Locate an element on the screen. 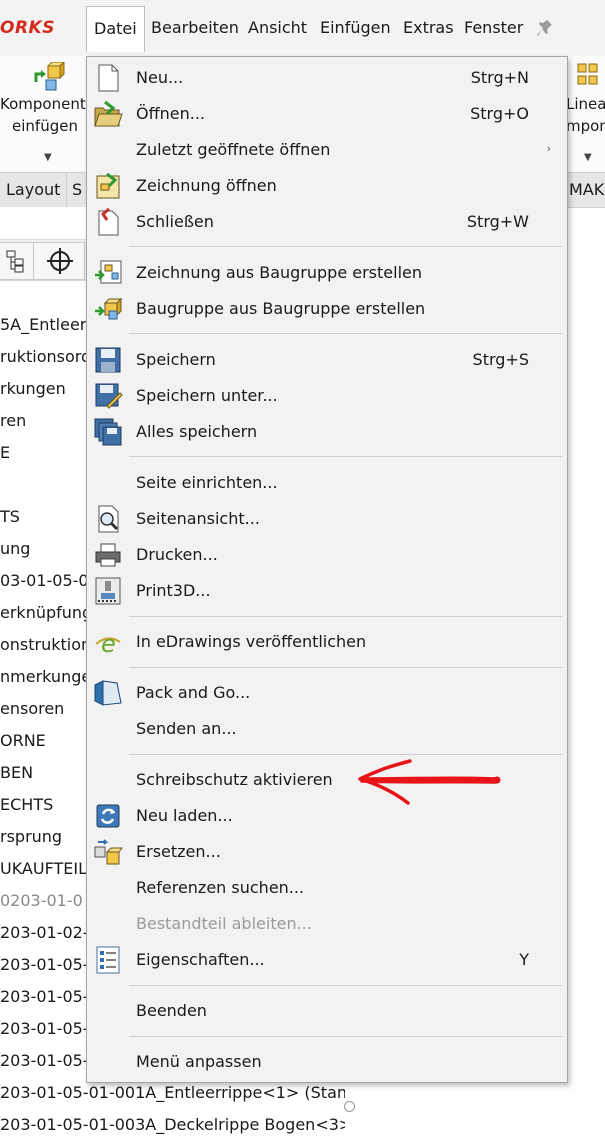  linear-pattern-label: Linear mponente is located at coordinates (585, 115).